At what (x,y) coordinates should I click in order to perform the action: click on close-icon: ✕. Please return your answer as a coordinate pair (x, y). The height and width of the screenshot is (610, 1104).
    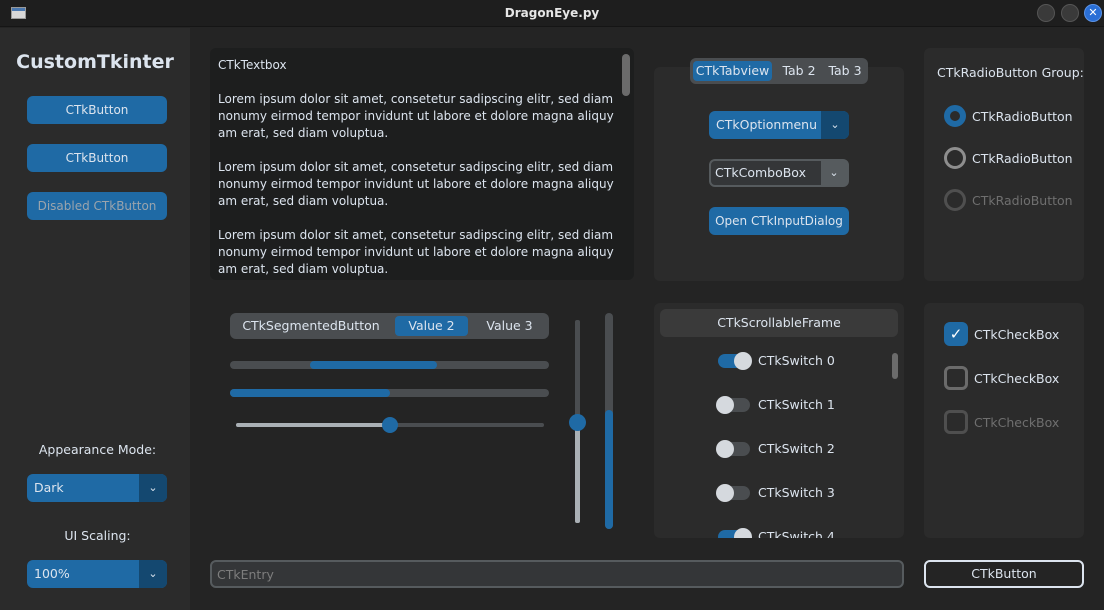
    Looking at the image, I should click on (1093, 12).